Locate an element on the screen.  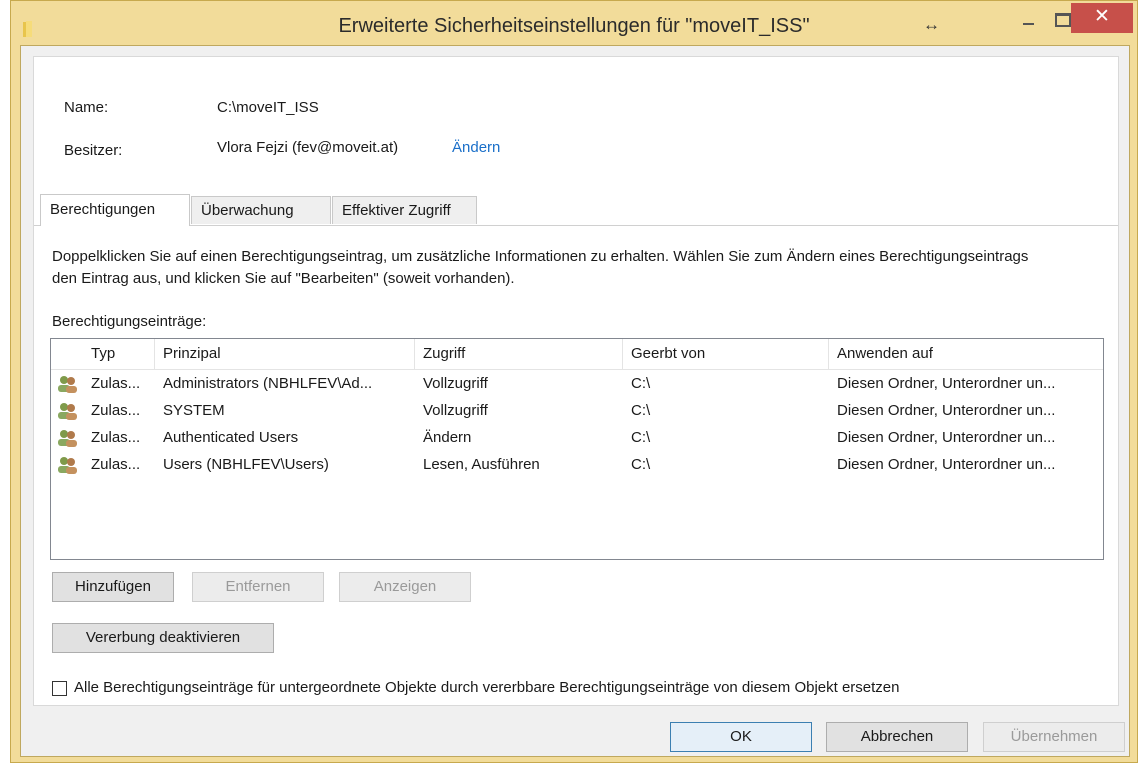
background-strip is located at coordinates (5, 382).